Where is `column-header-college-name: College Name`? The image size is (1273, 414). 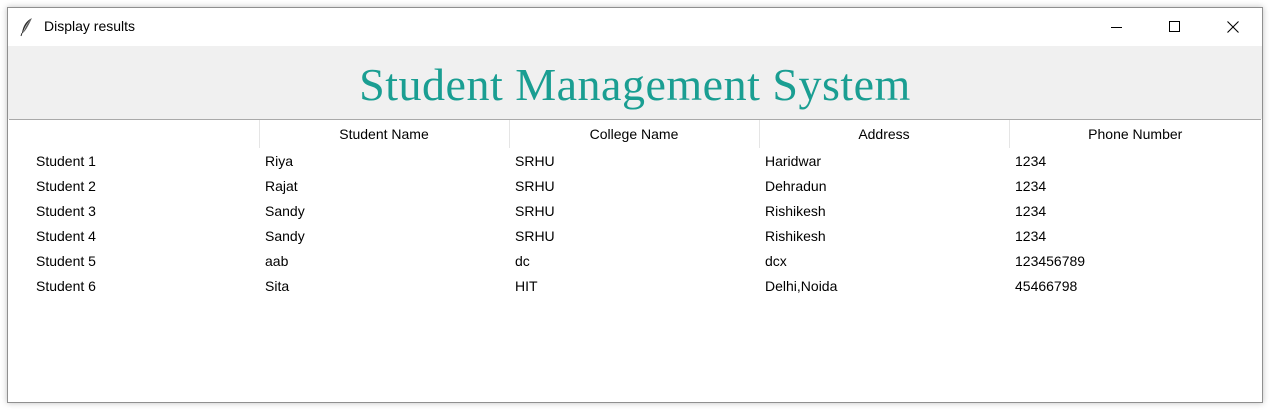
column-header-college-name: College Name is located at coordinates (634, 134).